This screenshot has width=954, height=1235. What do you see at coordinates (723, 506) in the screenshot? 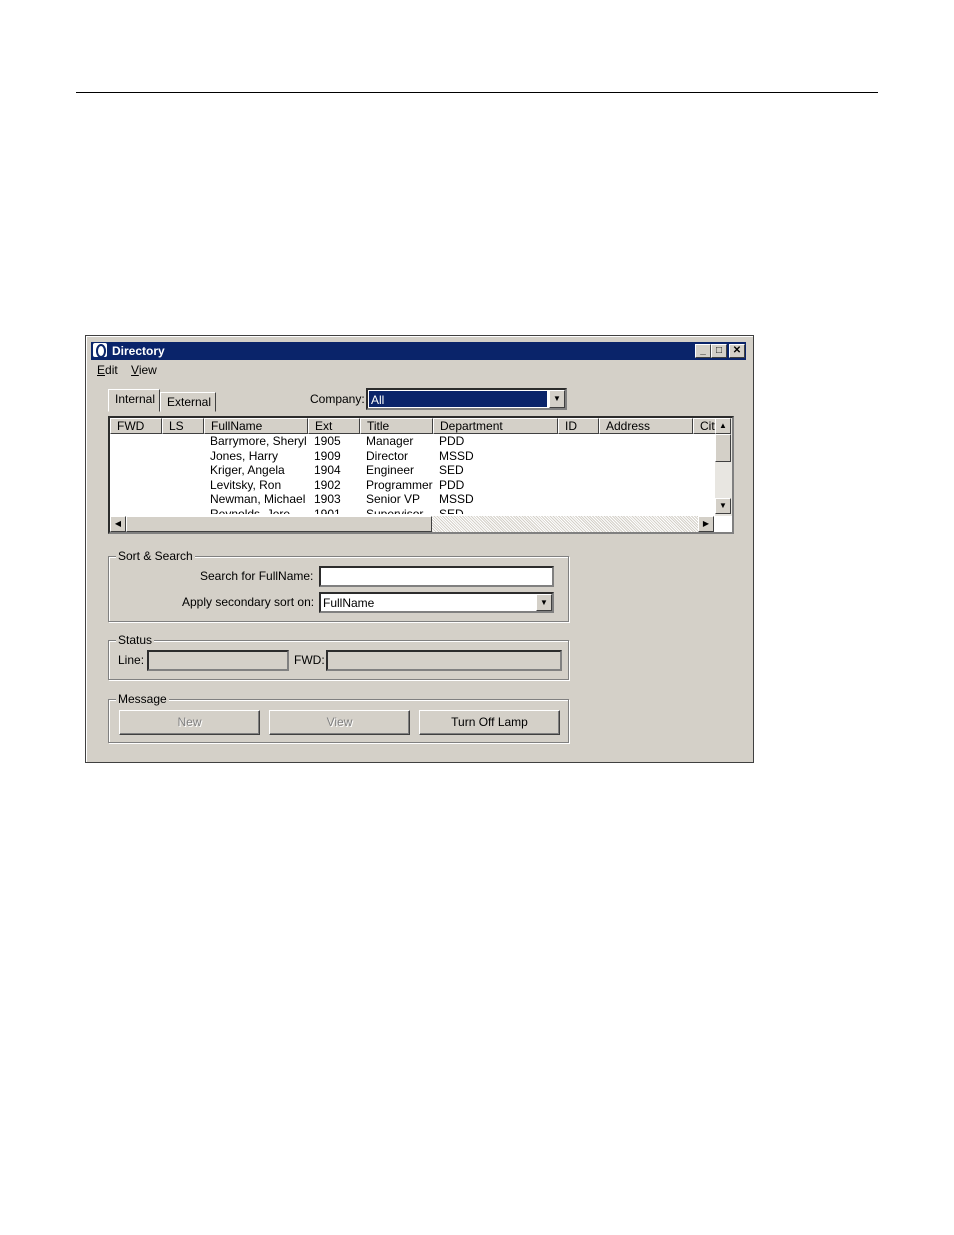
I see `scroll-down-icon: ▼` at bounding box center [723, 506].